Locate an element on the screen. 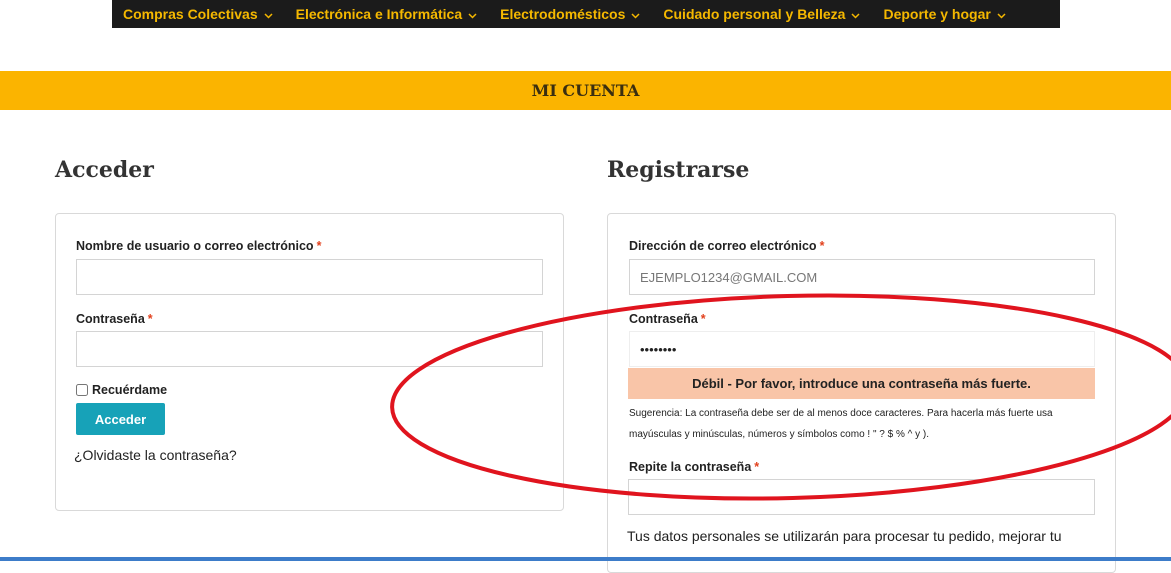 Image resolution: width=1171 pixels, height=573 pixels. repeat-password-label: Repite la contraseña * is located at coordinates (694, 467).